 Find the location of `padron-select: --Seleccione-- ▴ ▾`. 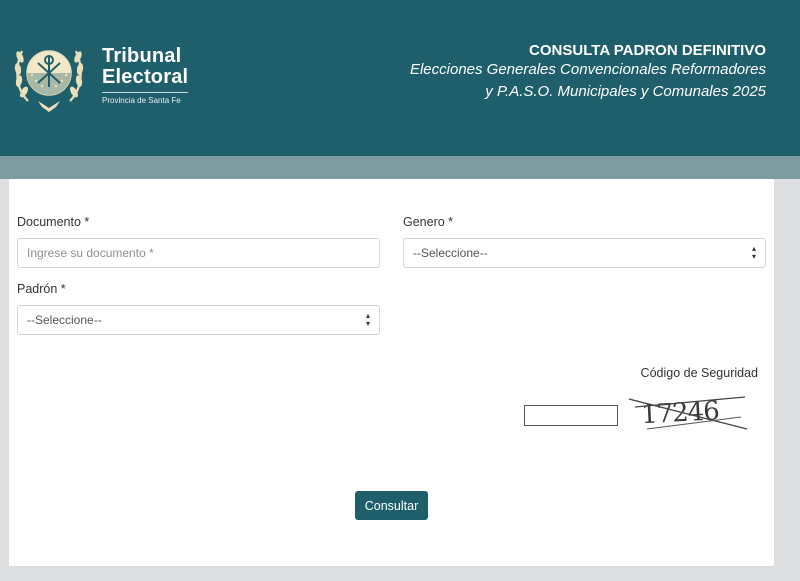

padron-select: --Seleccione-- ▴ ▾ is located at coordinates (198, 320).